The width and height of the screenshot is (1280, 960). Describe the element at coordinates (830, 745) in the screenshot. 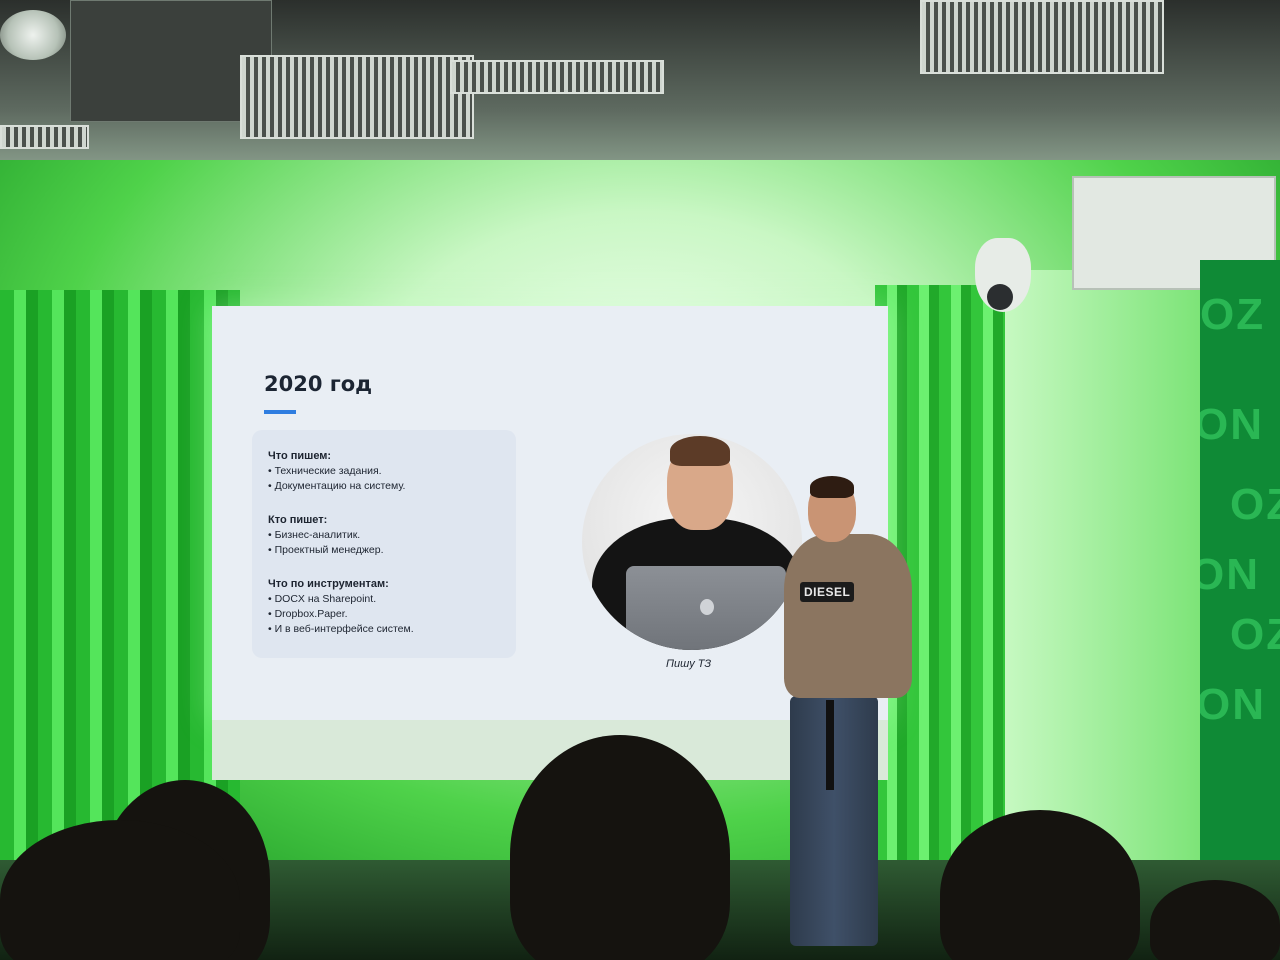

I see `lanyard` at that location.